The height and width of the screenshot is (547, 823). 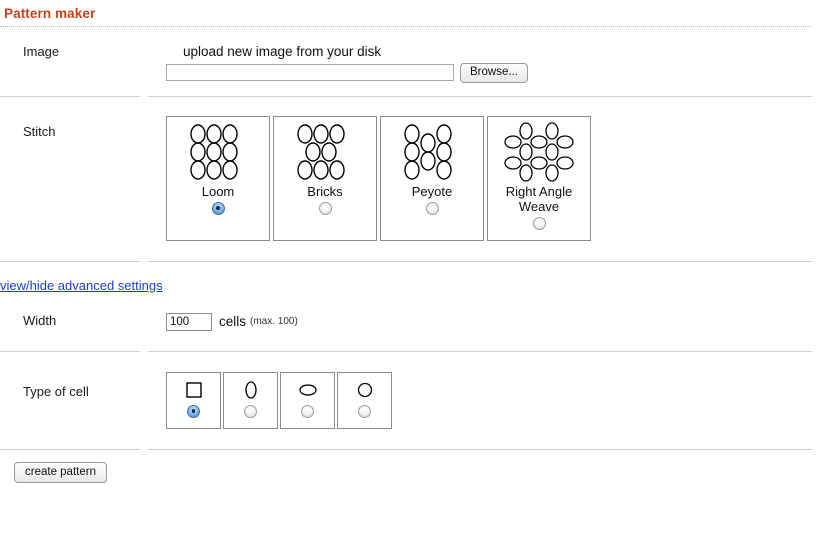 I want to click on stitch-option-label: Right Angle Weave, so click(x=539, y=198).